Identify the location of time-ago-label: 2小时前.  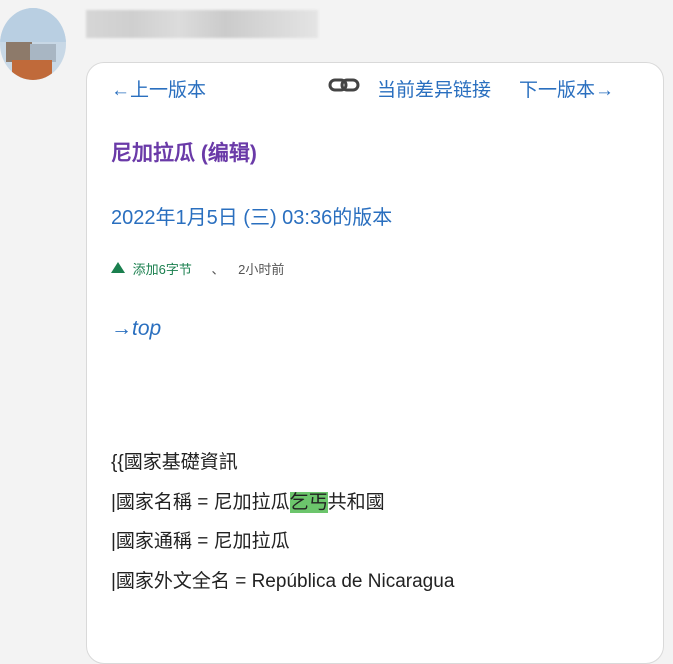
(261, 269).